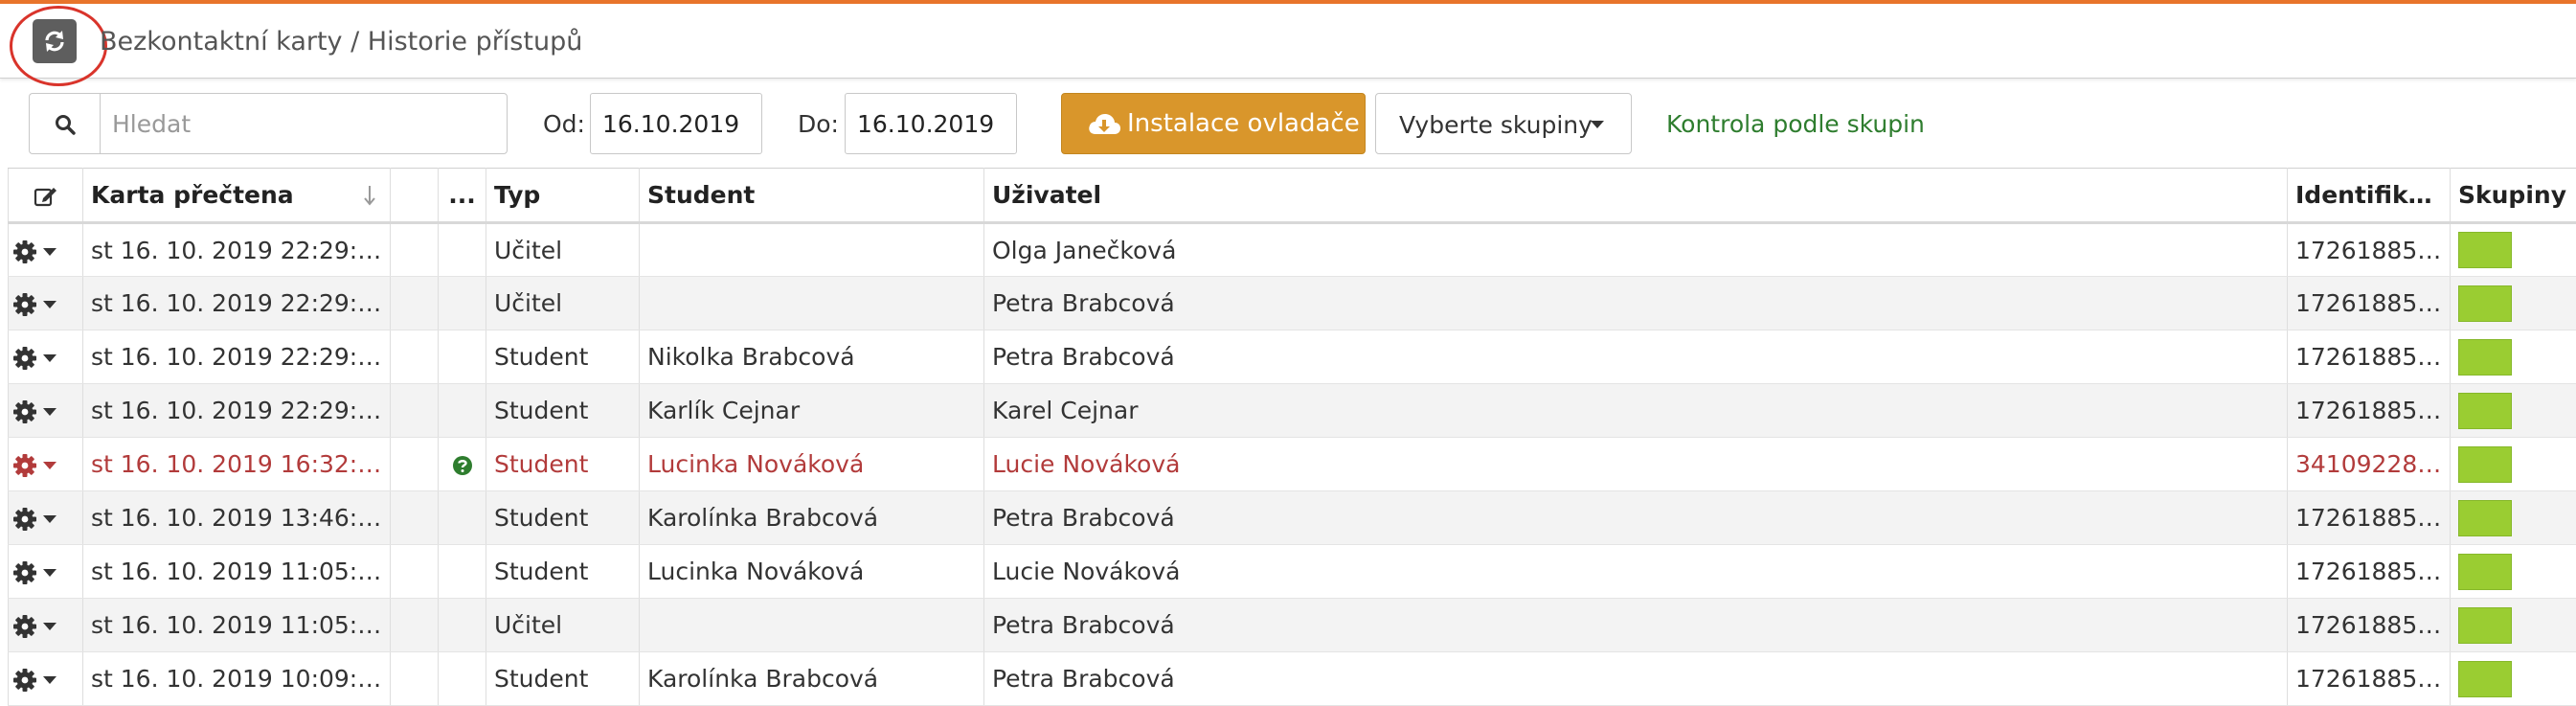 The width and height of the screenshot is (2576, 706). What do you see at coordinates (1636, 411) in the screenshot?
I see `cell-user: Karel Cejnar` at bounding box center [1636, 411].